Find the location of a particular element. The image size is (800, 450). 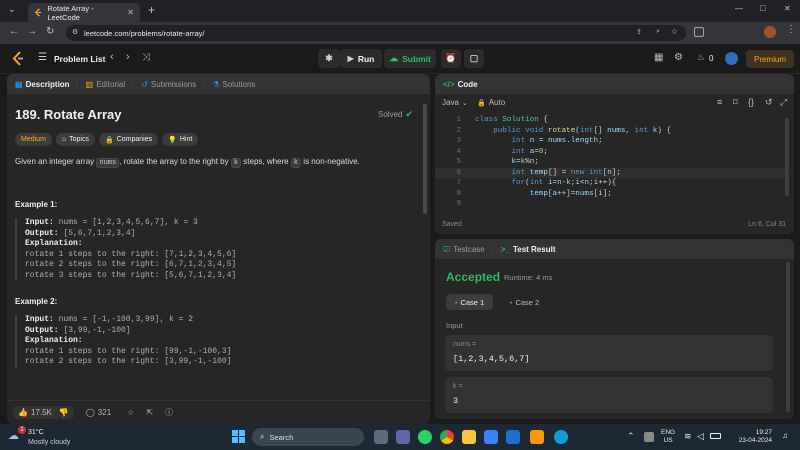

code-line: 3 int n = nums.length; is located at coordinates (614, 141).